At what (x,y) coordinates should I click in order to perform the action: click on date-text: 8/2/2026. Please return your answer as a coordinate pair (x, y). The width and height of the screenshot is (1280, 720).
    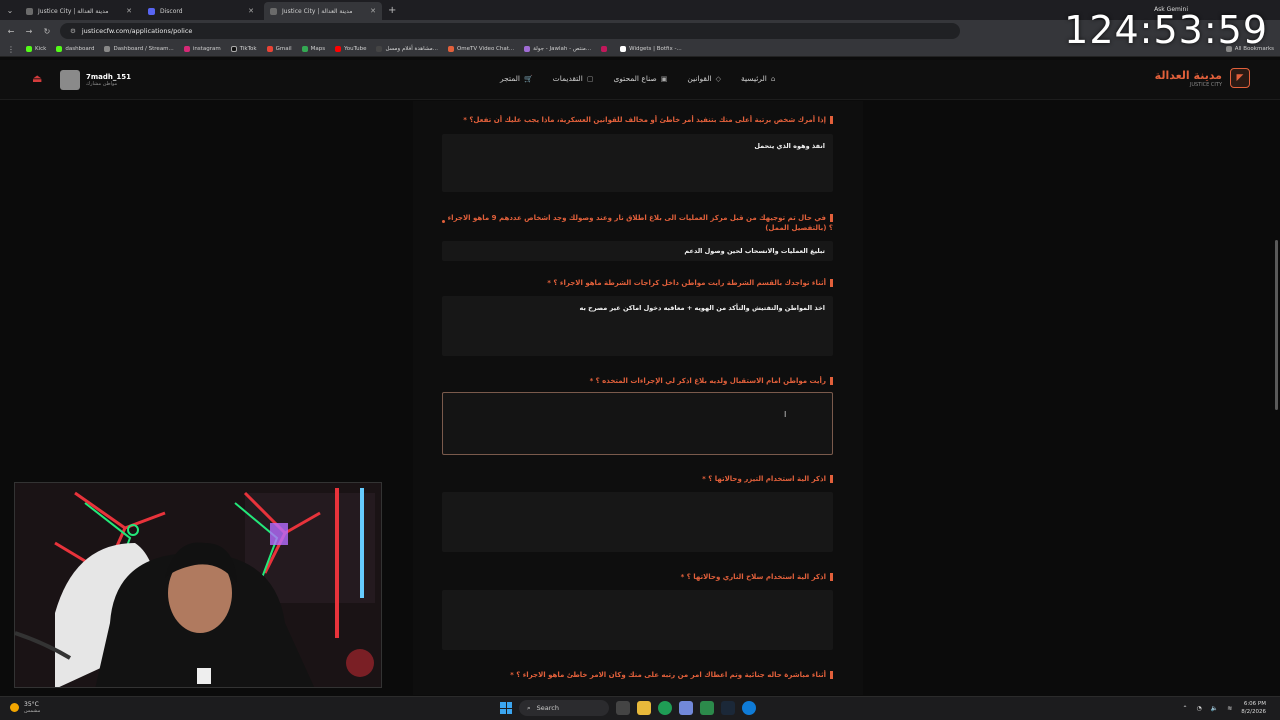
    Looking at the image, I should click on (1253, 712).